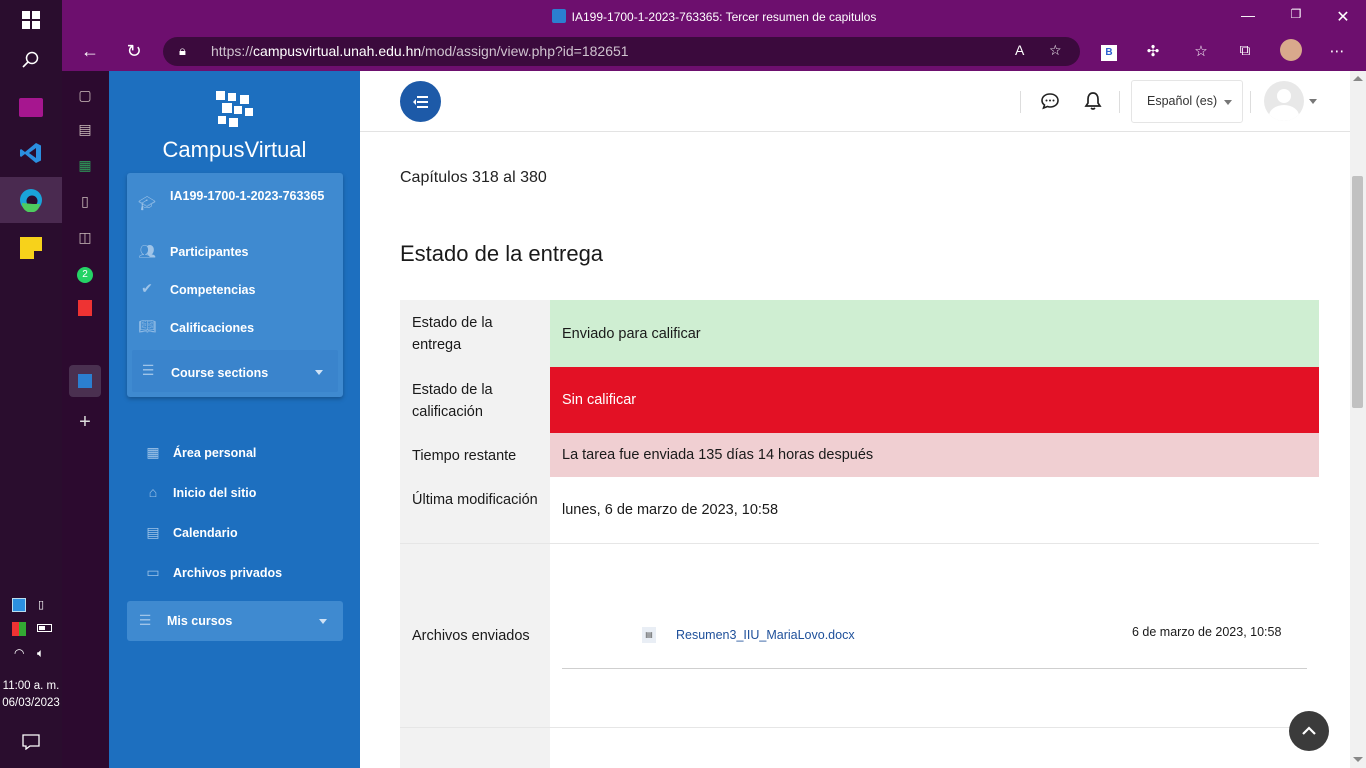  I want to click on clock-date: 06/03/2023, so click(31, 703).